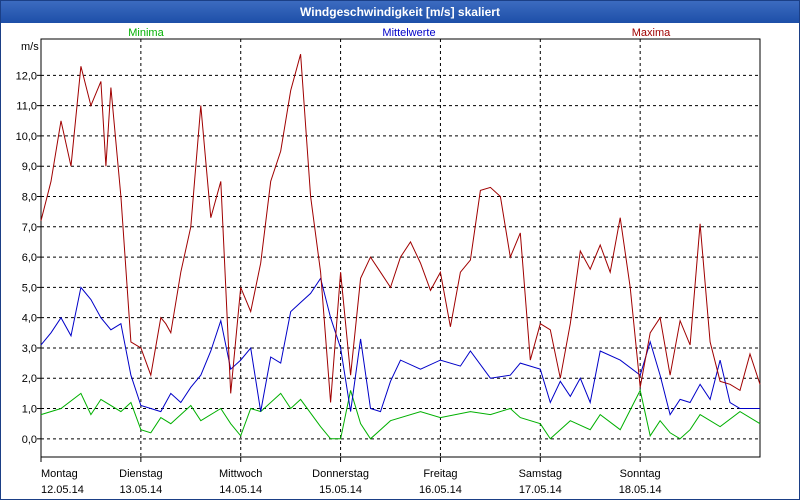  Describe the element at coordinates (29, 288) in the screenshot. I see `y-tick-label: 5,0` at that location.